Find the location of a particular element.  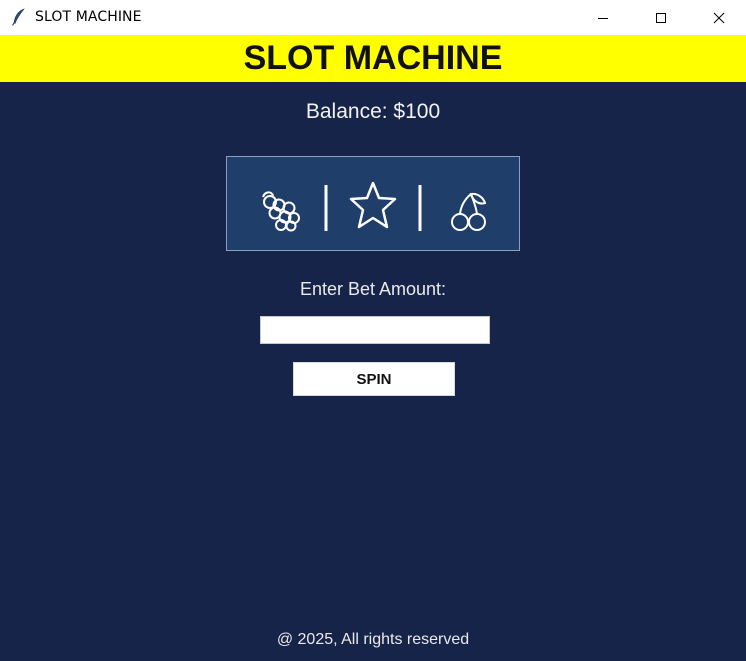

cherry-icon is located at coordinates (469, 211).